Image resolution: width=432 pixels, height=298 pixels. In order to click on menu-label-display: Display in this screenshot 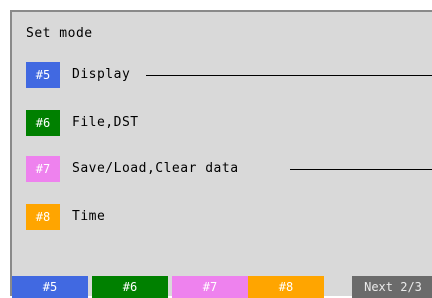, I will do `click(101, 74)`.